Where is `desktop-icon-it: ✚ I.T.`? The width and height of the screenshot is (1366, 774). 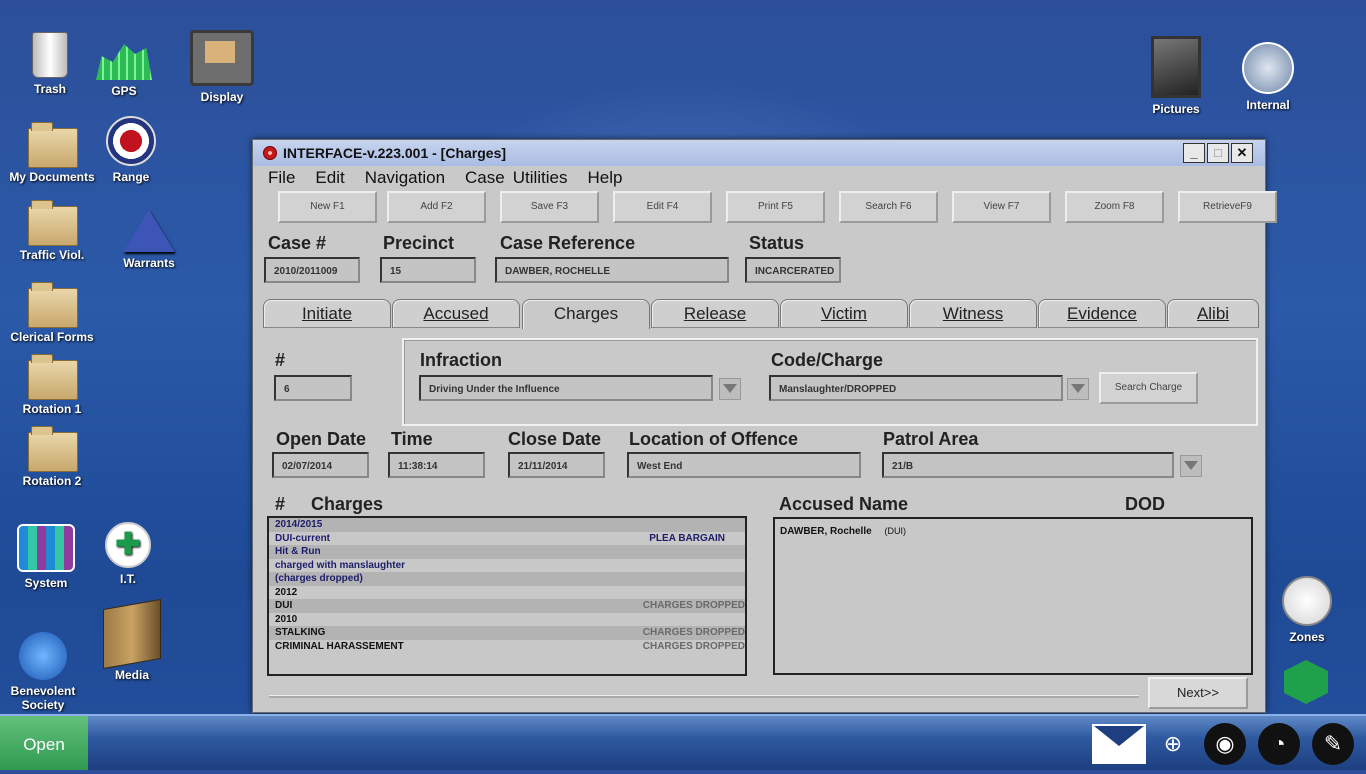 desktop-icon-it: ✚ I.T. is located at coordinates (128, 554).